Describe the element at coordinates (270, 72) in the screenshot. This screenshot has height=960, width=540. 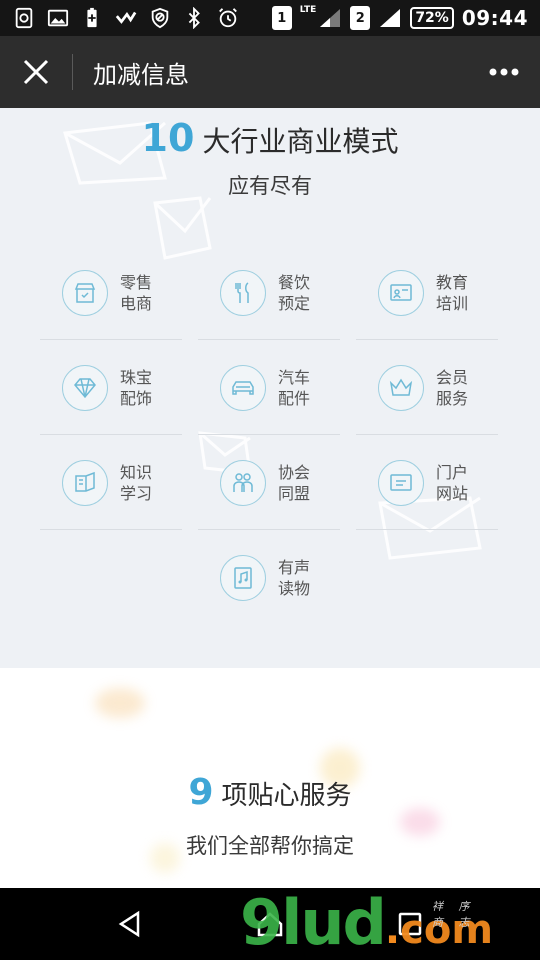
I see `title-bar: 加减信息` at that location.